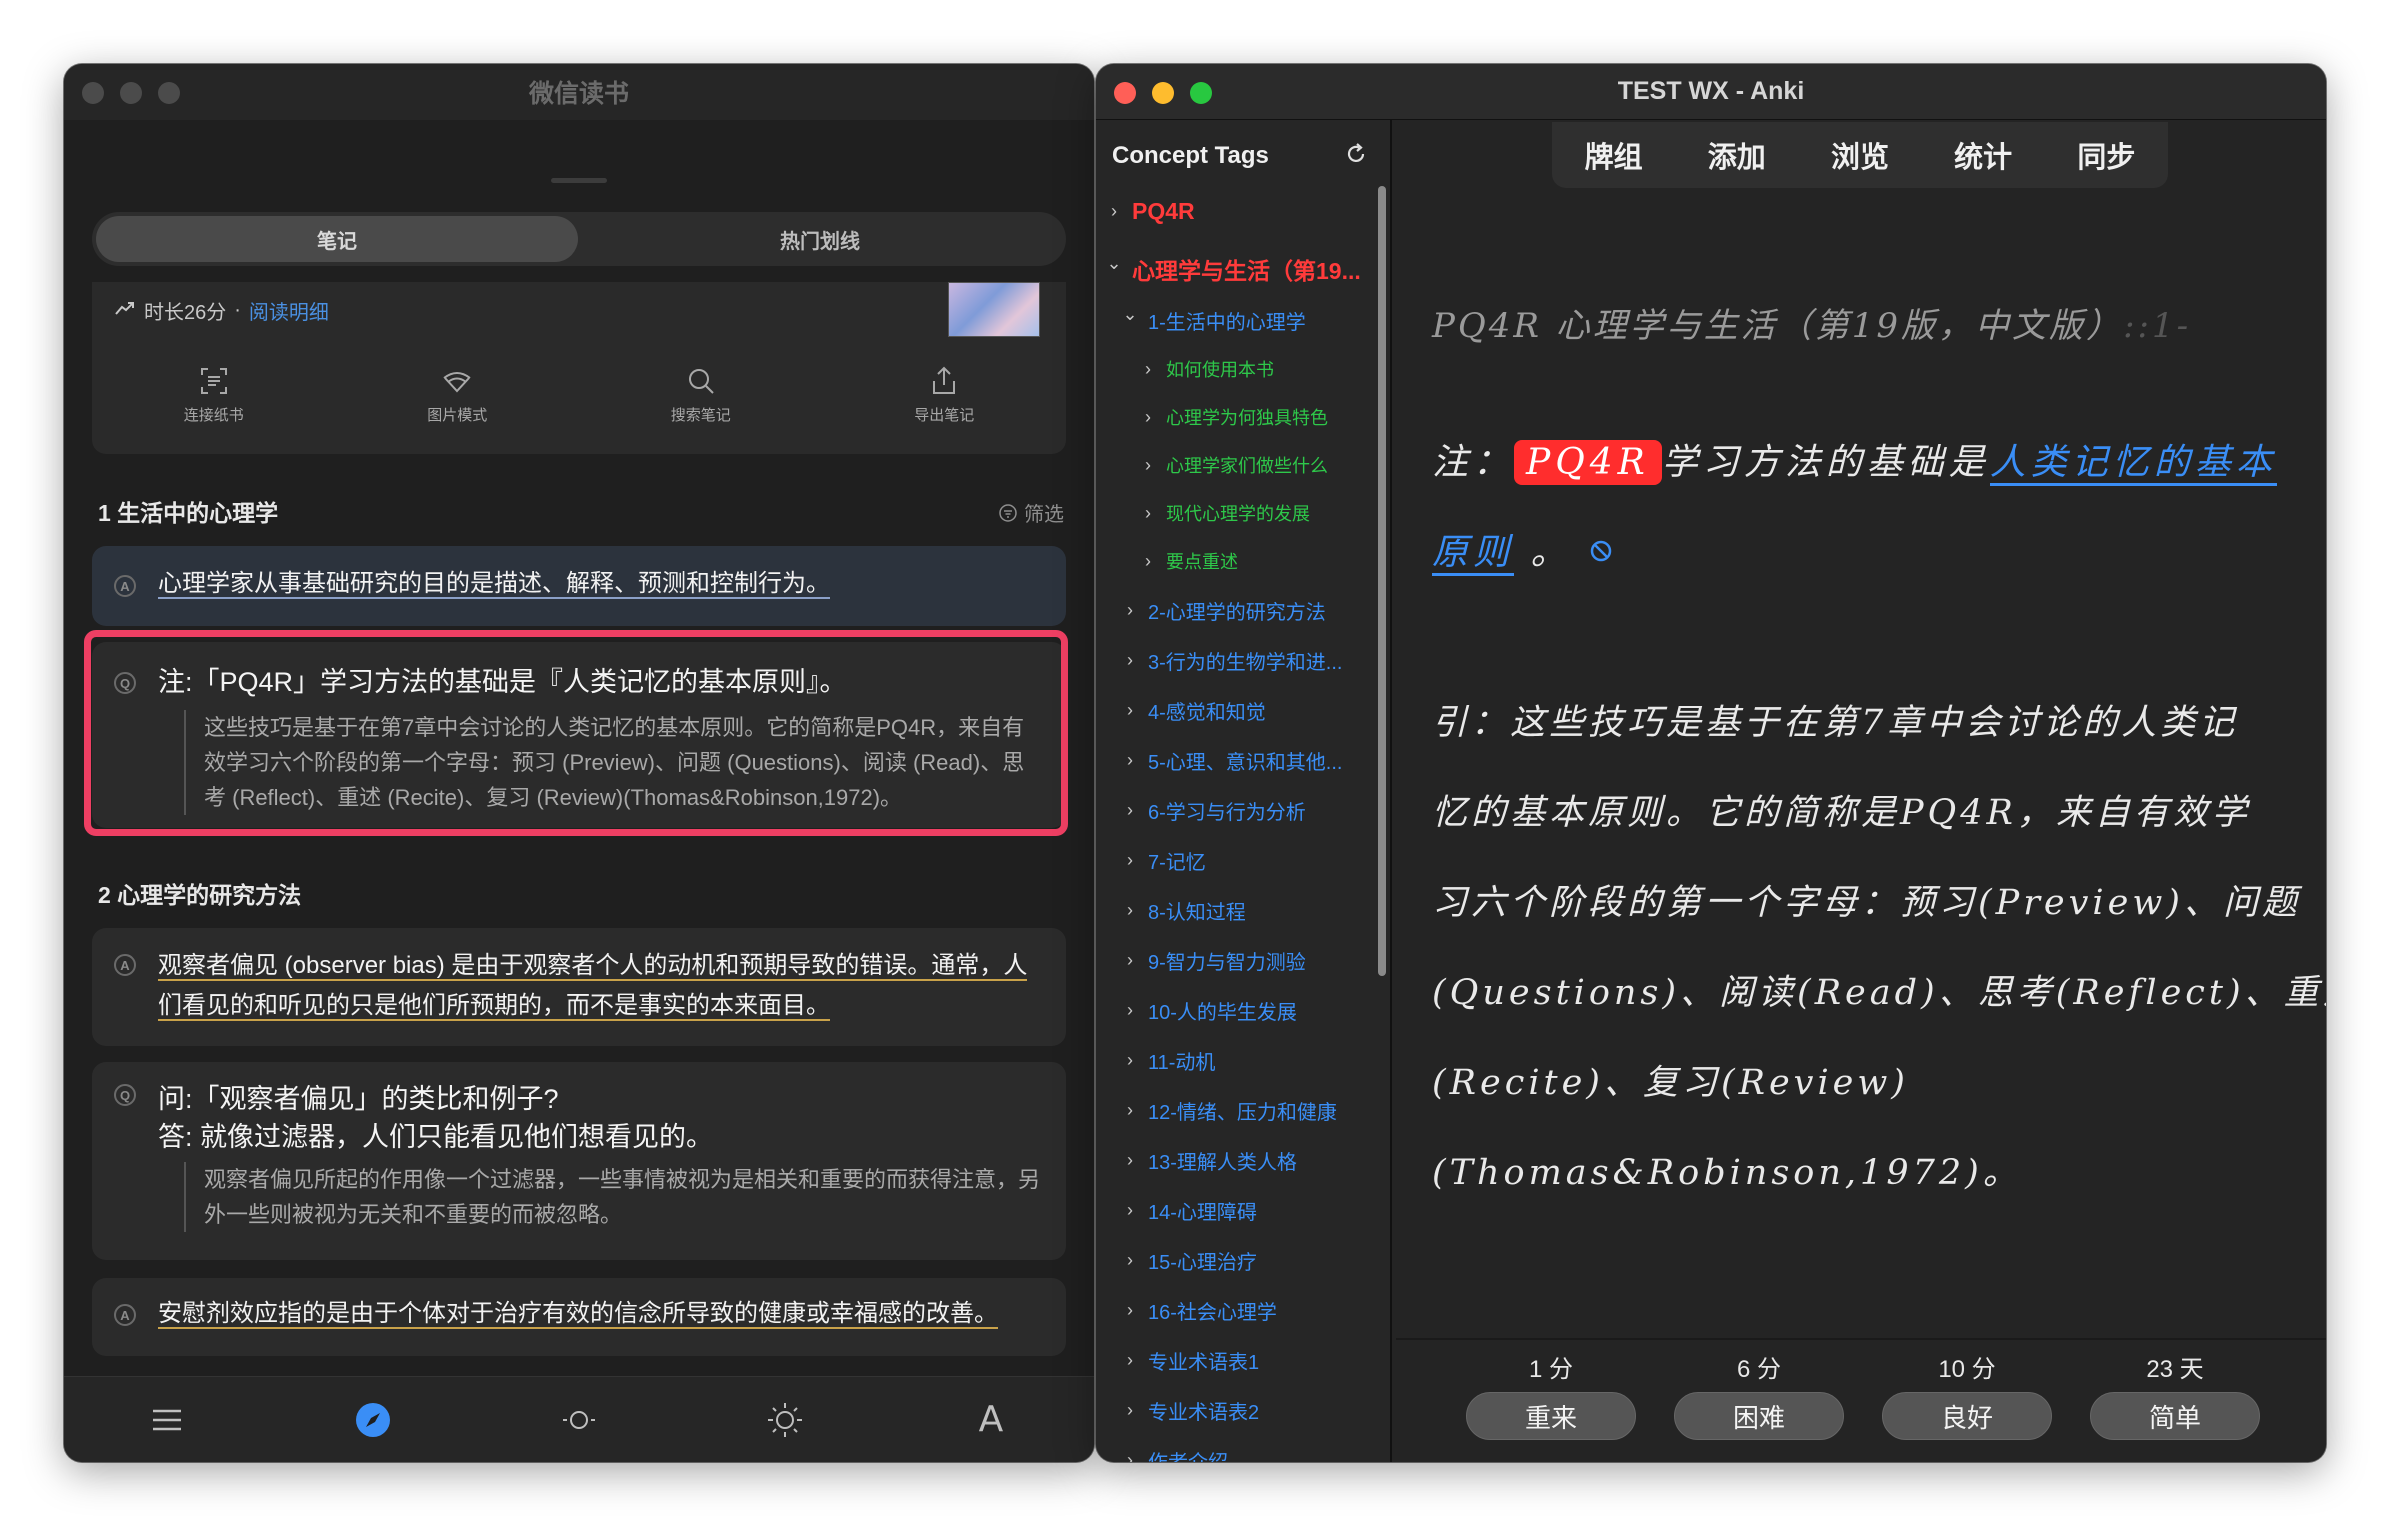 This screenshot has height=1526, width=2390. What do you see at coordinates (1209, 1160) in the screenshot?
I see `tag-tree-item: › 13-理解人类人格` at bounding box center [1209, 1160].